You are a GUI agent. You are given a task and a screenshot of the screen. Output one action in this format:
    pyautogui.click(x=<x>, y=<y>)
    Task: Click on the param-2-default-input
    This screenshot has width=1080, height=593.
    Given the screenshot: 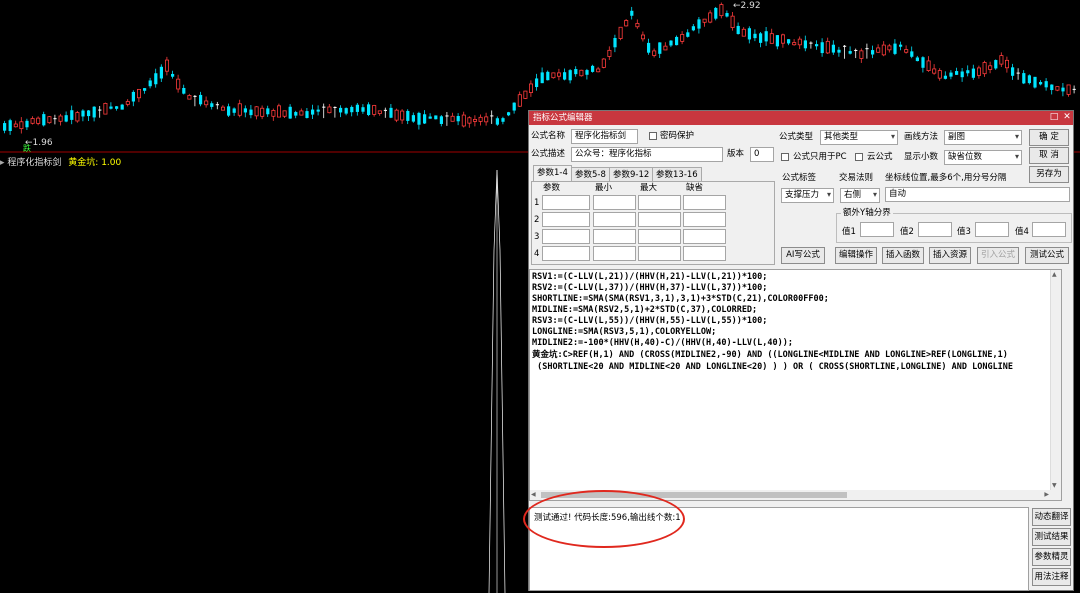 What is the action you would take?
    pyautogui.click(x=704, y=219)
    